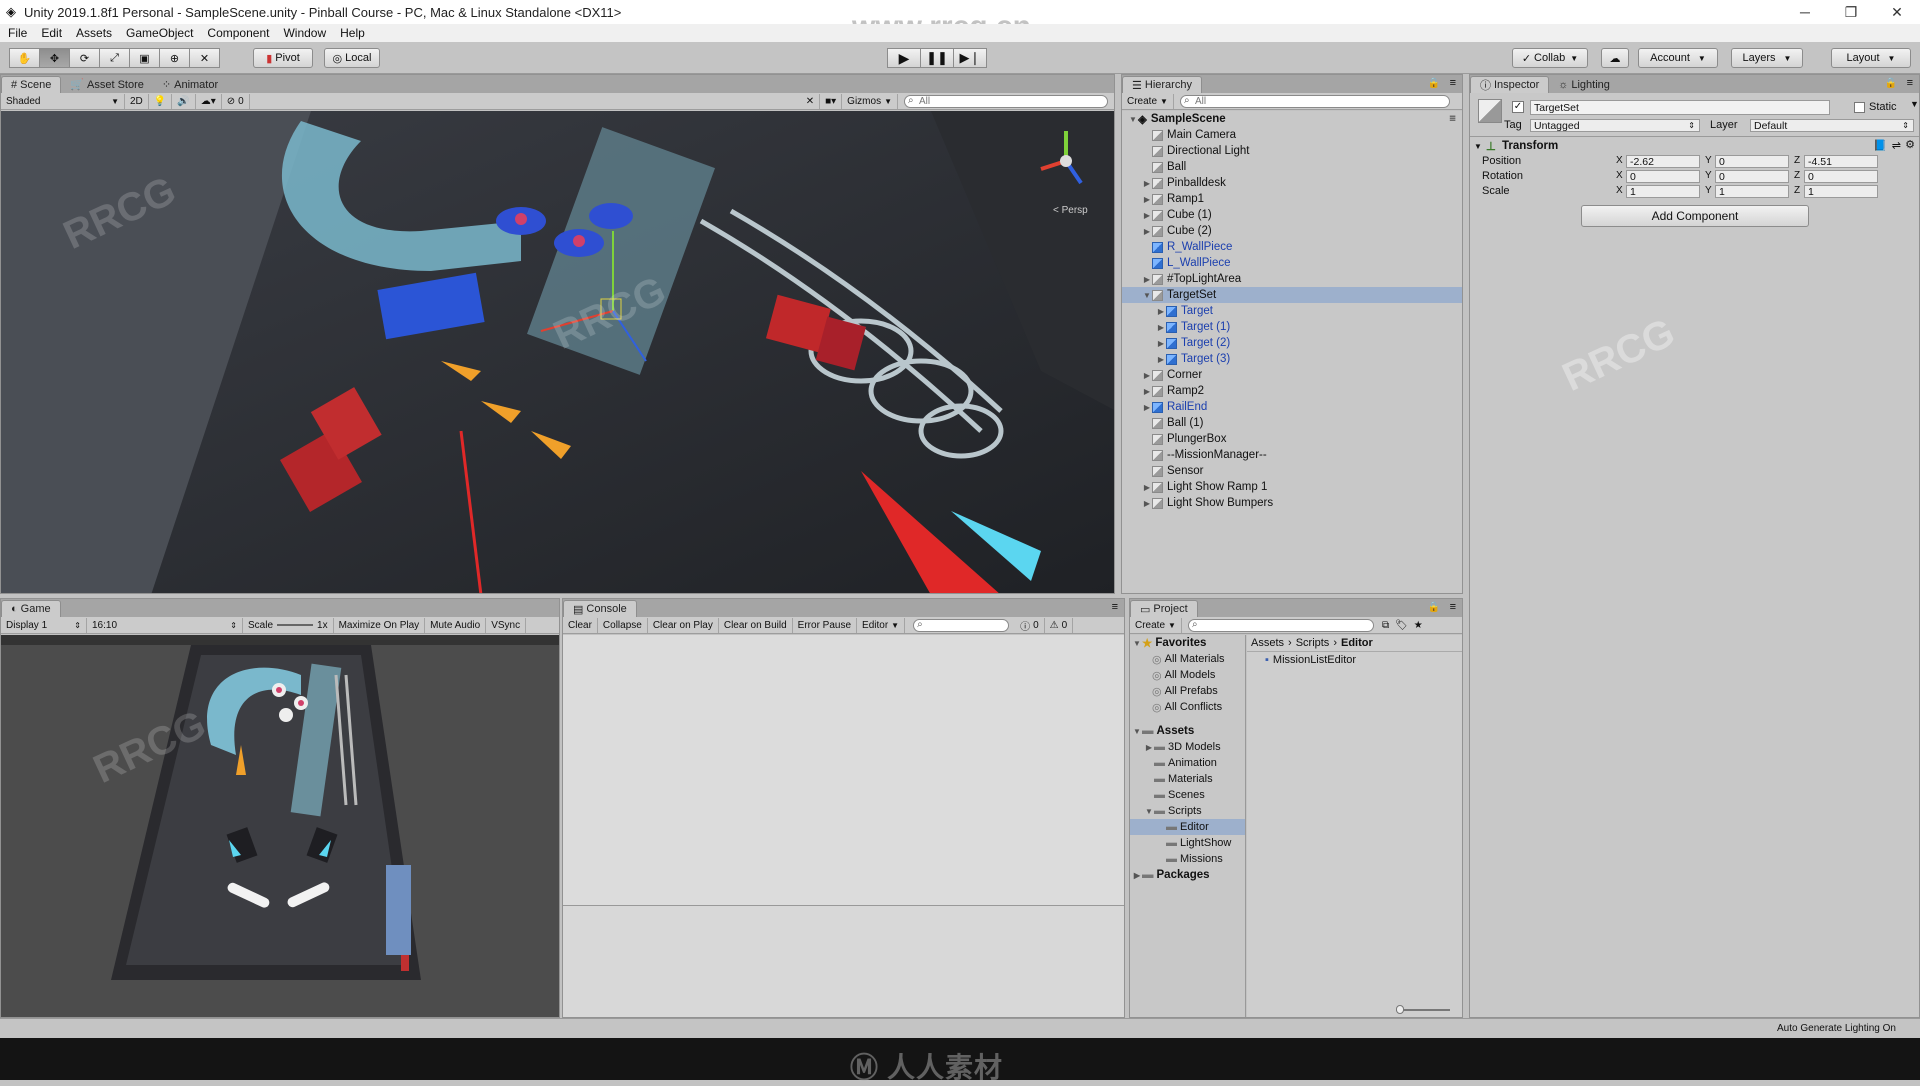  What do you see at coordinates (1292, 503) in the screenshot?
I see `hierarchy-item: ▶ Light Show Bumpers` at bounding box center [1292, 503].